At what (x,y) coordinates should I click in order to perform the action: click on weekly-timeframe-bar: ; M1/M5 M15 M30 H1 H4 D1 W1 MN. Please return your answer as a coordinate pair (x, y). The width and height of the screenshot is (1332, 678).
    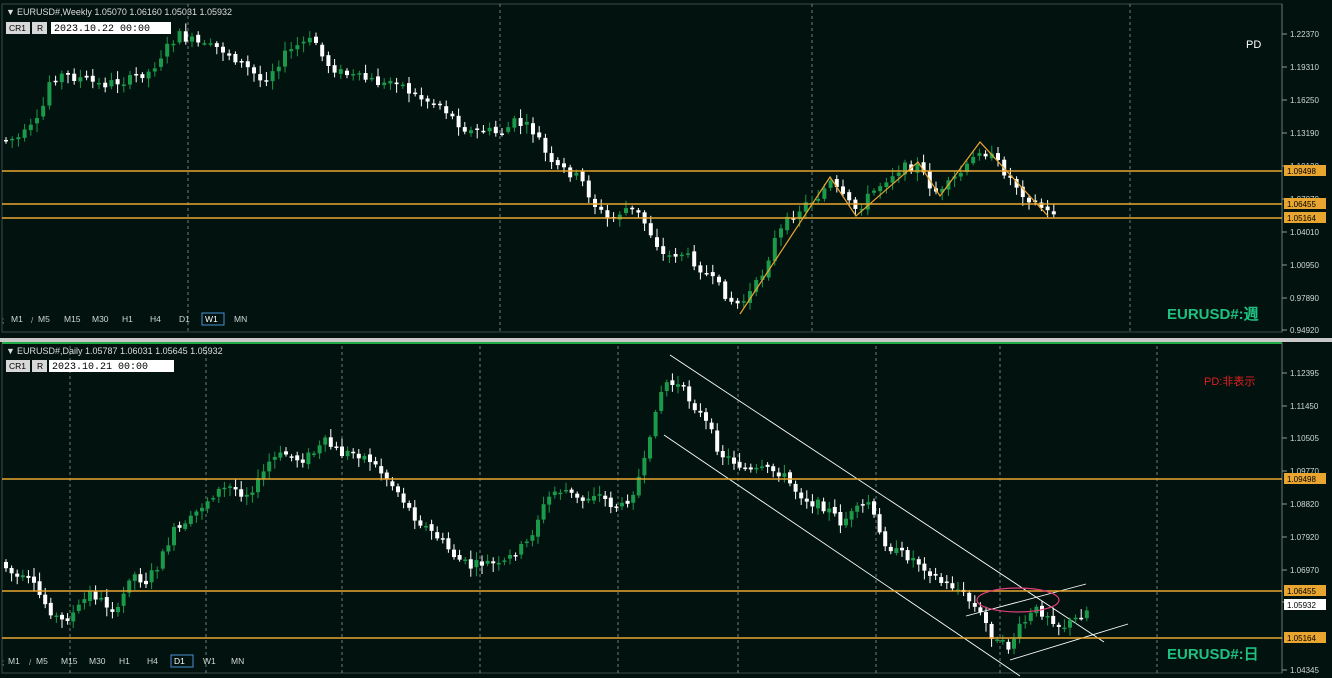
    Looking at the image, I should click on (124, 319).